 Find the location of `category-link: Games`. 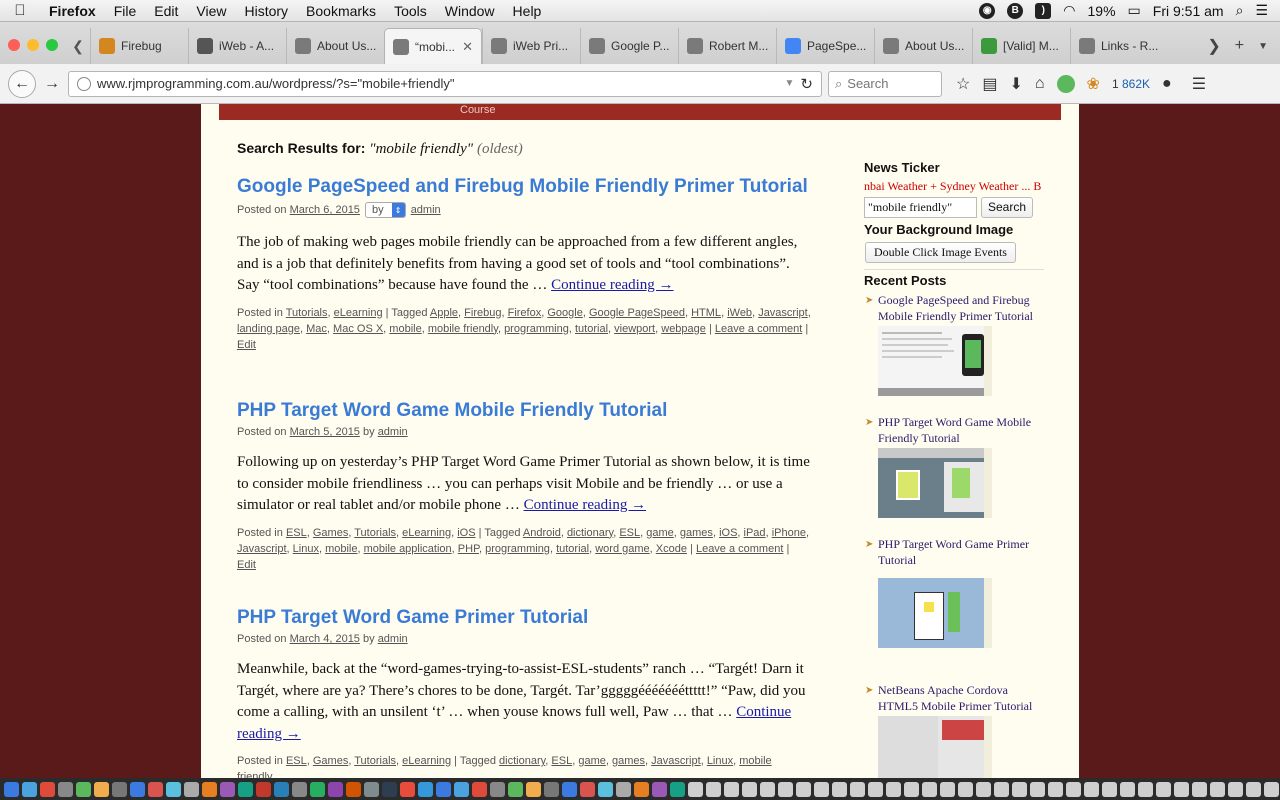

category-link: Games is located at coordinates (330, 533).